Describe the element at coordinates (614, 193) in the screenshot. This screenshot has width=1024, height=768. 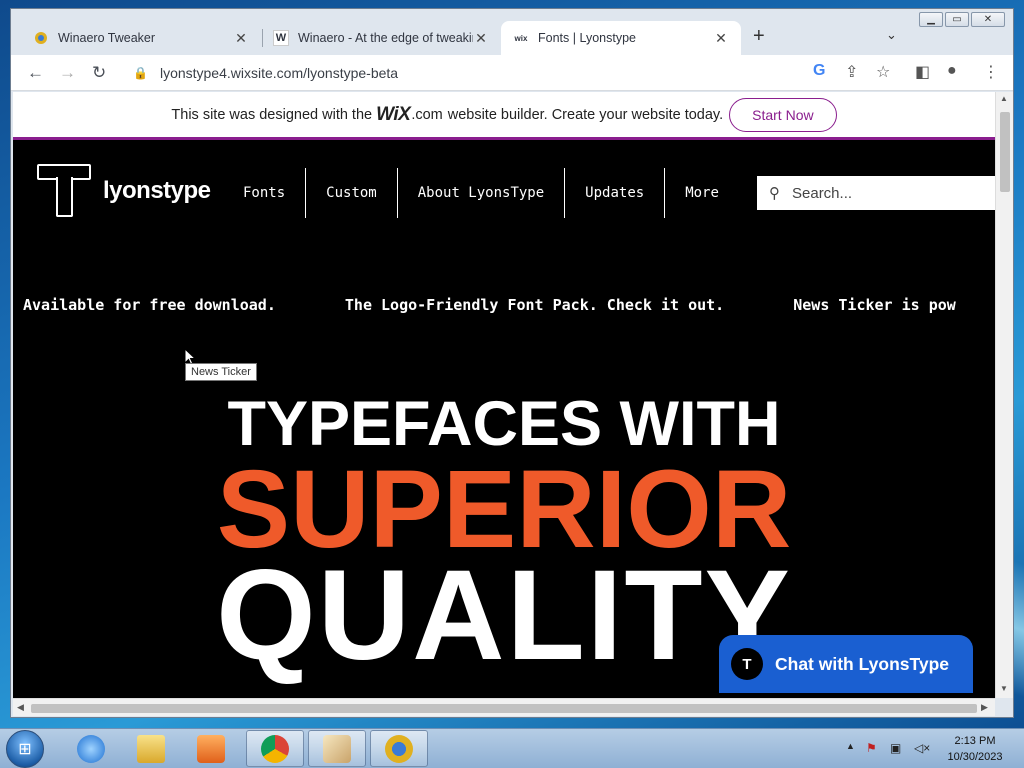
I see `nav-updates: Updates` at that location.